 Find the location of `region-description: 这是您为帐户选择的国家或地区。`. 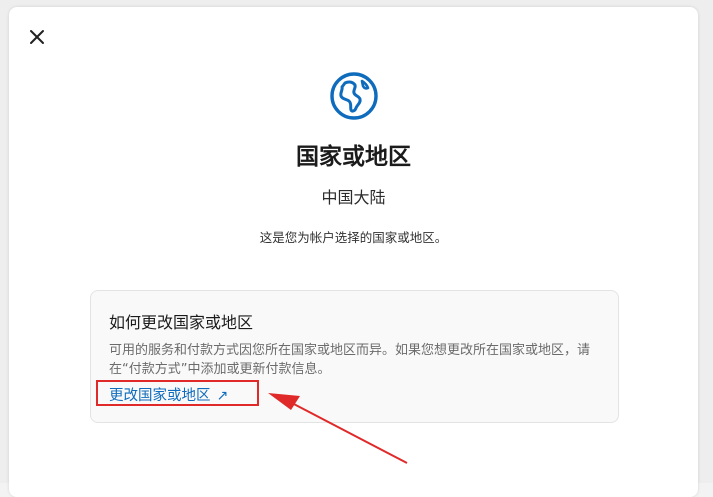

region-description: 这是您为帐户选择的国家或地区。 is located at coordinates (353, 237).